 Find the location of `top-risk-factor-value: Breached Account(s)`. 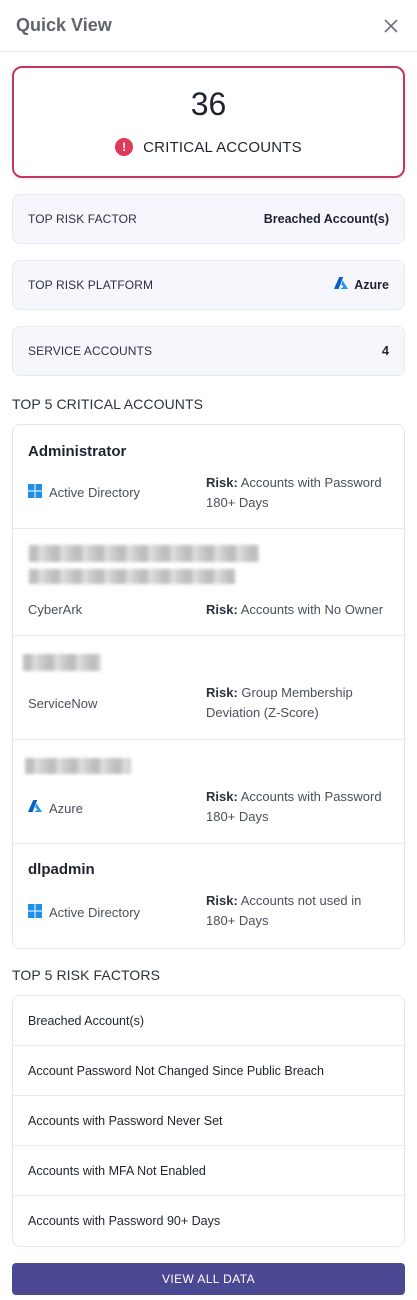

top-risk-factor-value: Breached Account(s) is located at coordinates (326, 219).